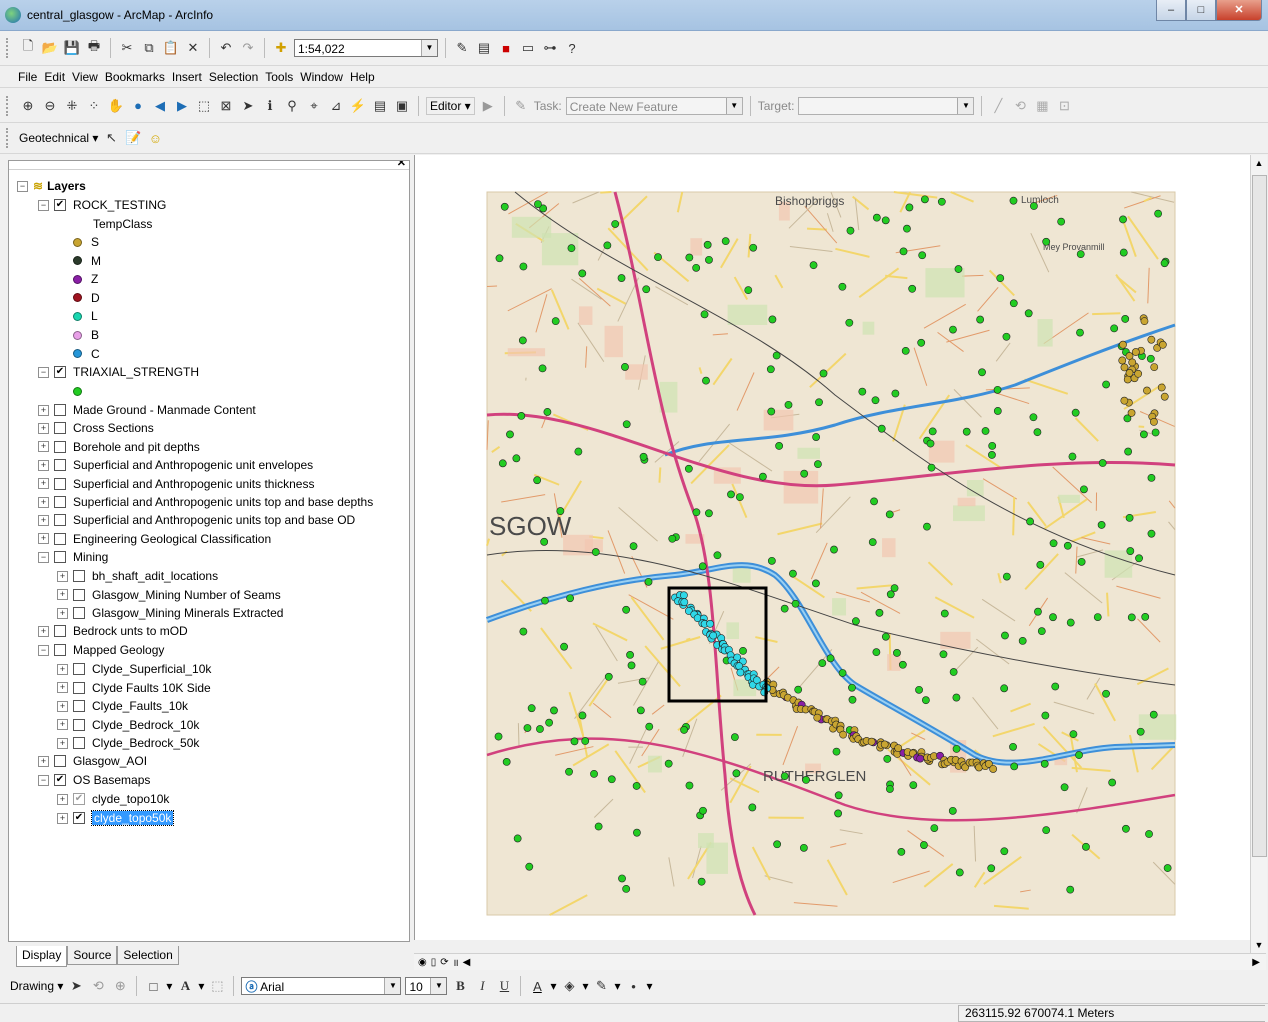 Image resolution: width=1268 pixels, height=1022 pixels. What do you see at coordinates (886, 106) in the screenshot?
I see `target-combo: ▼` at bounding box center [886, 106].